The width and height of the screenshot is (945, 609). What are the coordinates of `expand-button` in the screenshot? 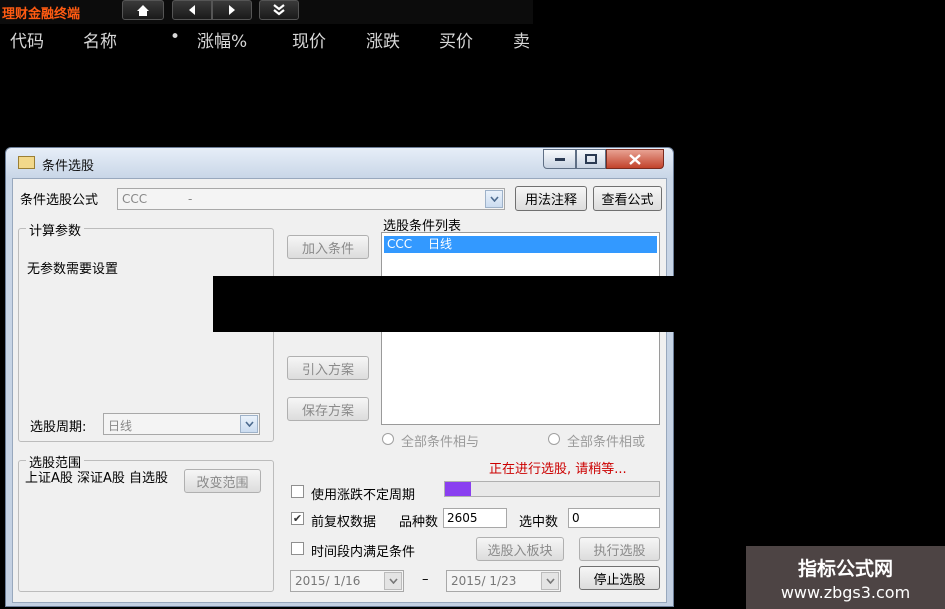 It's located at (279, 10).